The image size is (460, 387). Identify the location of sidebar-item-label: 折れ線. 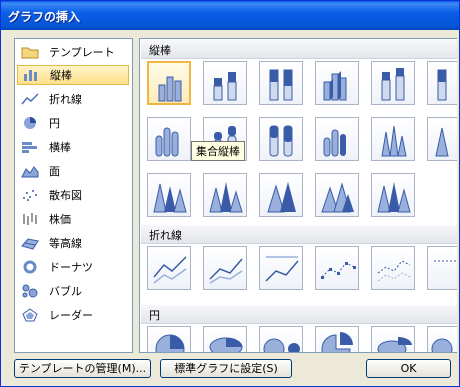
(65, 99).